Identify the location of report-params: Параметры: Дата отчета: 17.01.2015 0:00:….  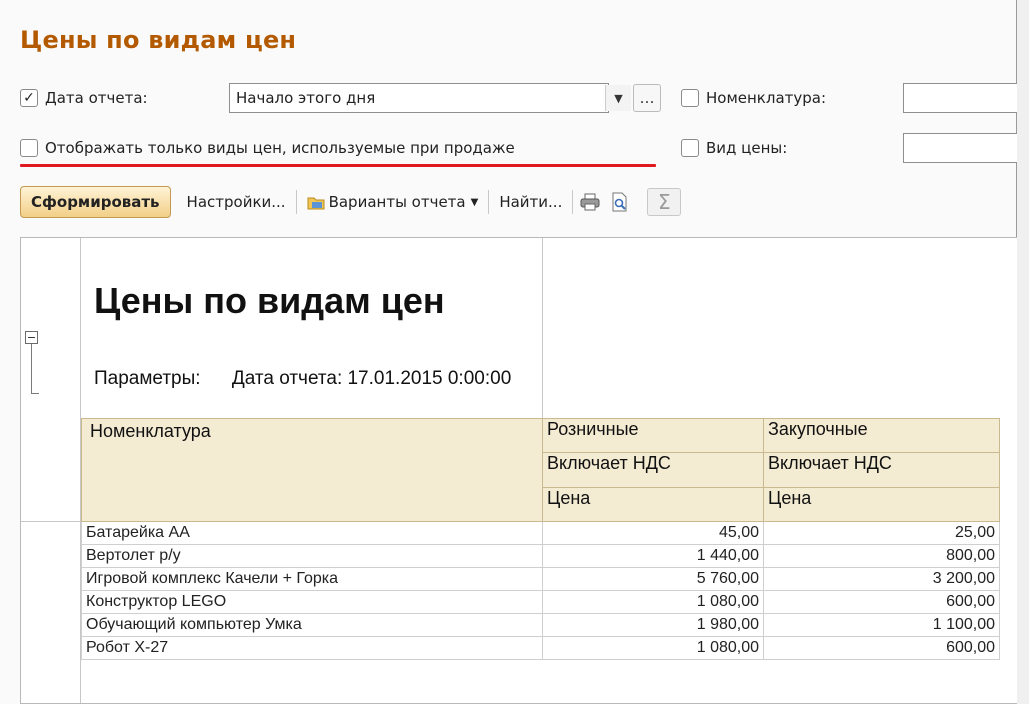
(302, 379).